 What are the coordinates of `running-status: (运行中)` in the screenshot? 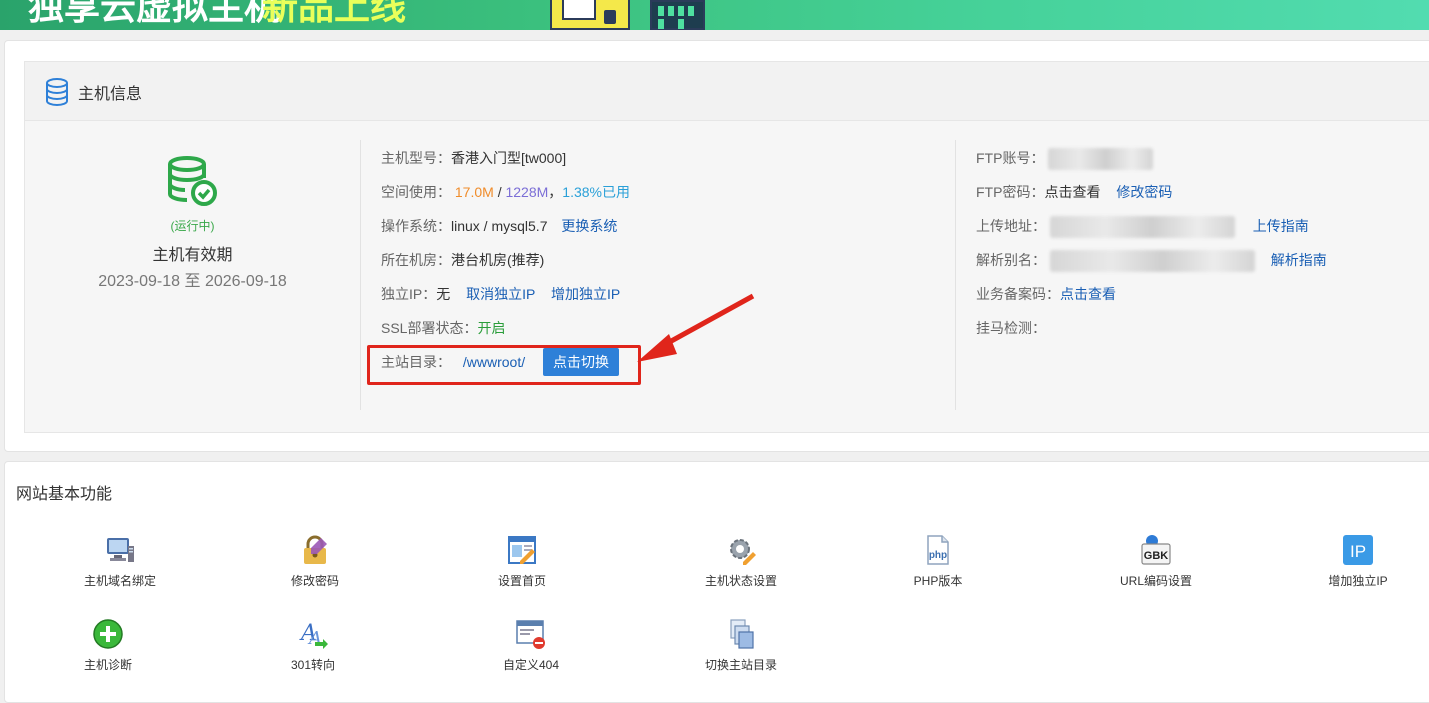 It's located at (192, 226).